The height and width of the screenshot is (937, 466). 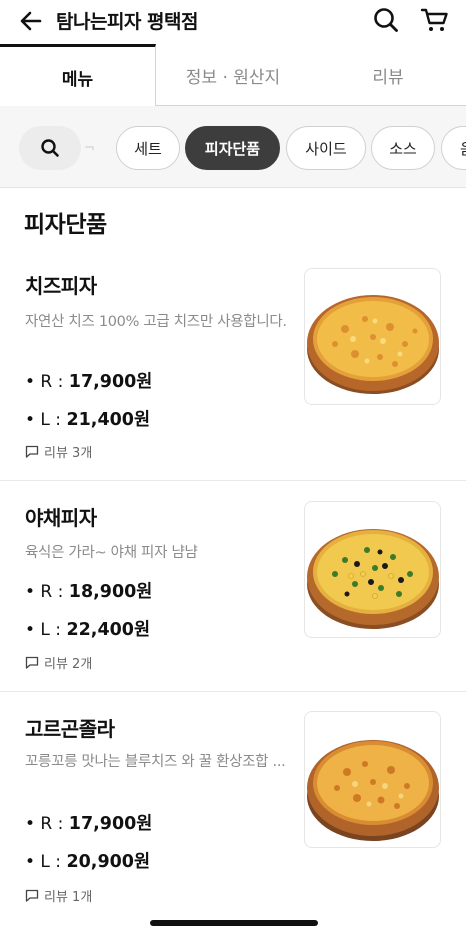 I want to click on store-tabs: 정보 · 원산지 리뷰 메뉴, so click(x=233, y=75).